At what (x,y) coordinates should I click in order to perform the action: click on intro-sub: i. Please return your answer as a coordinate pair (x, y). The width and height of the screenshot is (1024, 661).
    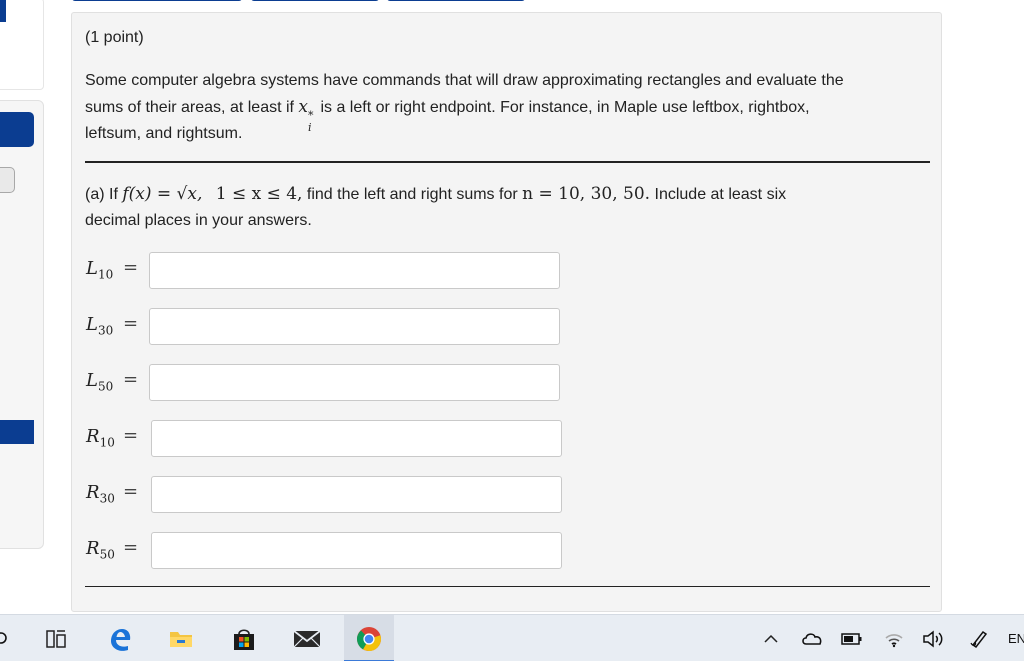
    Looking at the image, I should click on (310, 127).